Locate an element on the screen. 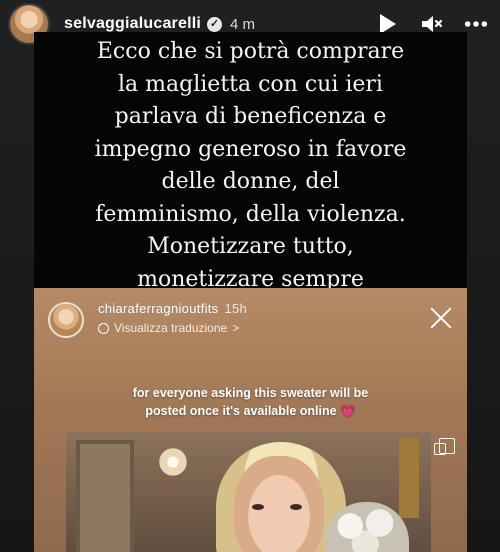 Image resolution: width=500 pixels, height=552 pixels. story-username: selvaggialucarelli is located at coordinates (132, 24).